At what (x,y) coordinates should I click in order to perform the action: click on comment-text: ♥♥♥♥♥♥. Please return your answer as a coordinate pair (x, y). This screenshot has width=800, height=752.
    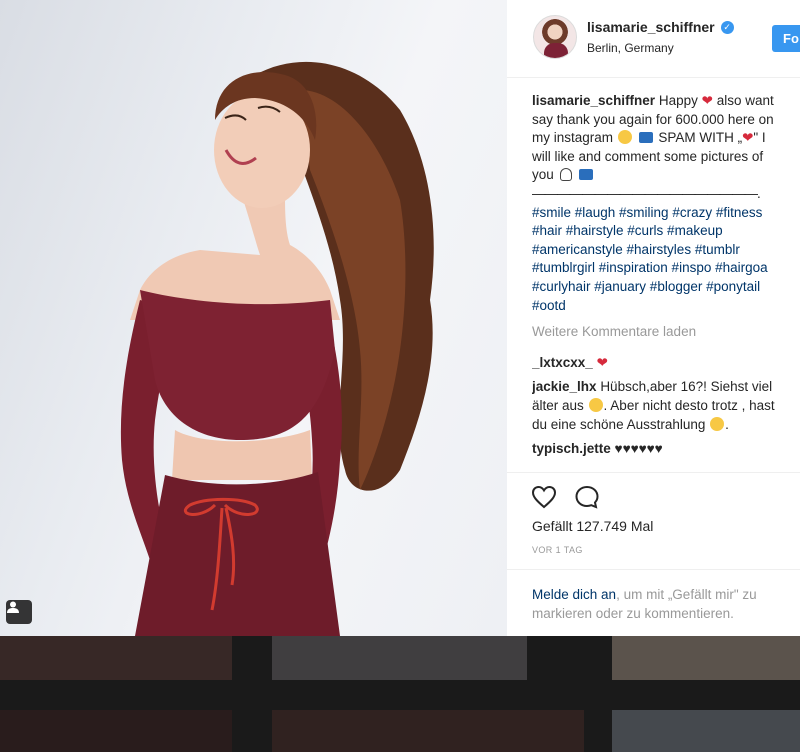
    Looking at the image, I should click on (638, 449).